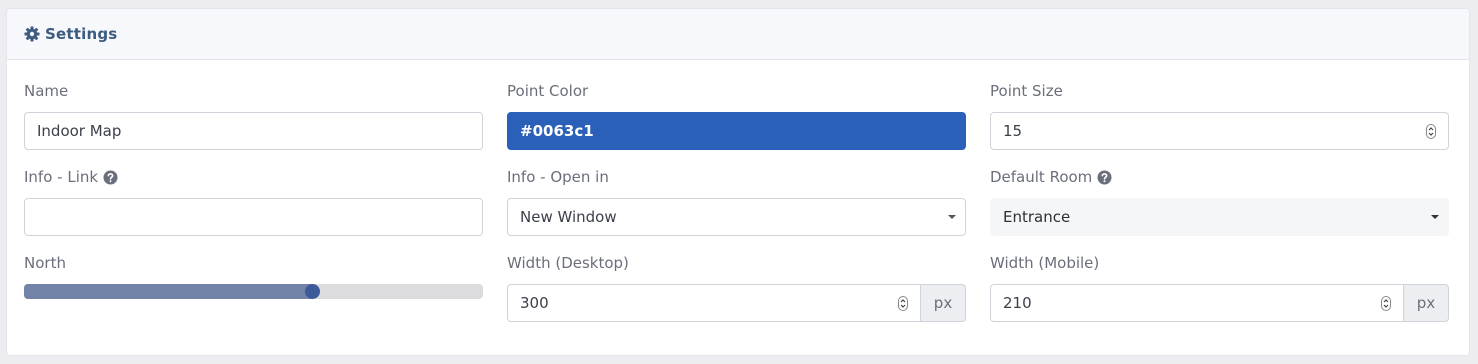  Describe the element at coordinates (1041, 177) in the screenshot. I see `default-room-label-text: Default Room` at that location.